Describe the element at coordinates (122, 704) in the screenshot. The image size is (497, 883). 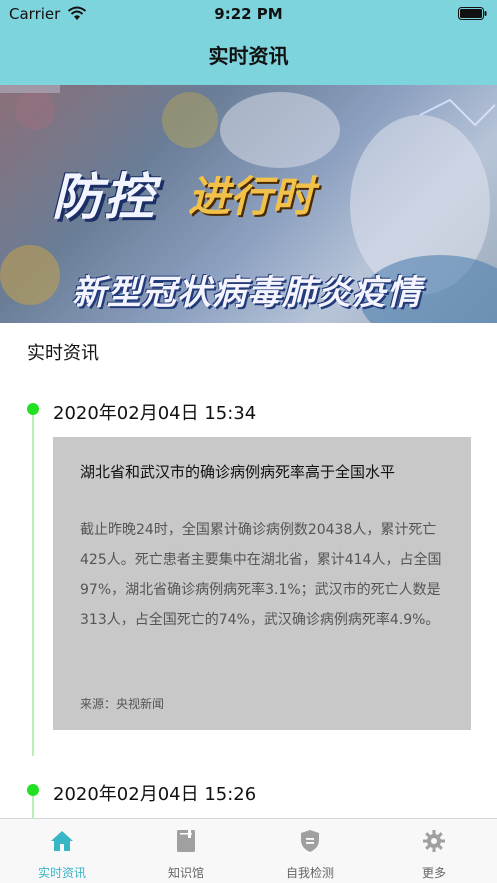
I see `news-source: 来源：央视新闻` at that location.